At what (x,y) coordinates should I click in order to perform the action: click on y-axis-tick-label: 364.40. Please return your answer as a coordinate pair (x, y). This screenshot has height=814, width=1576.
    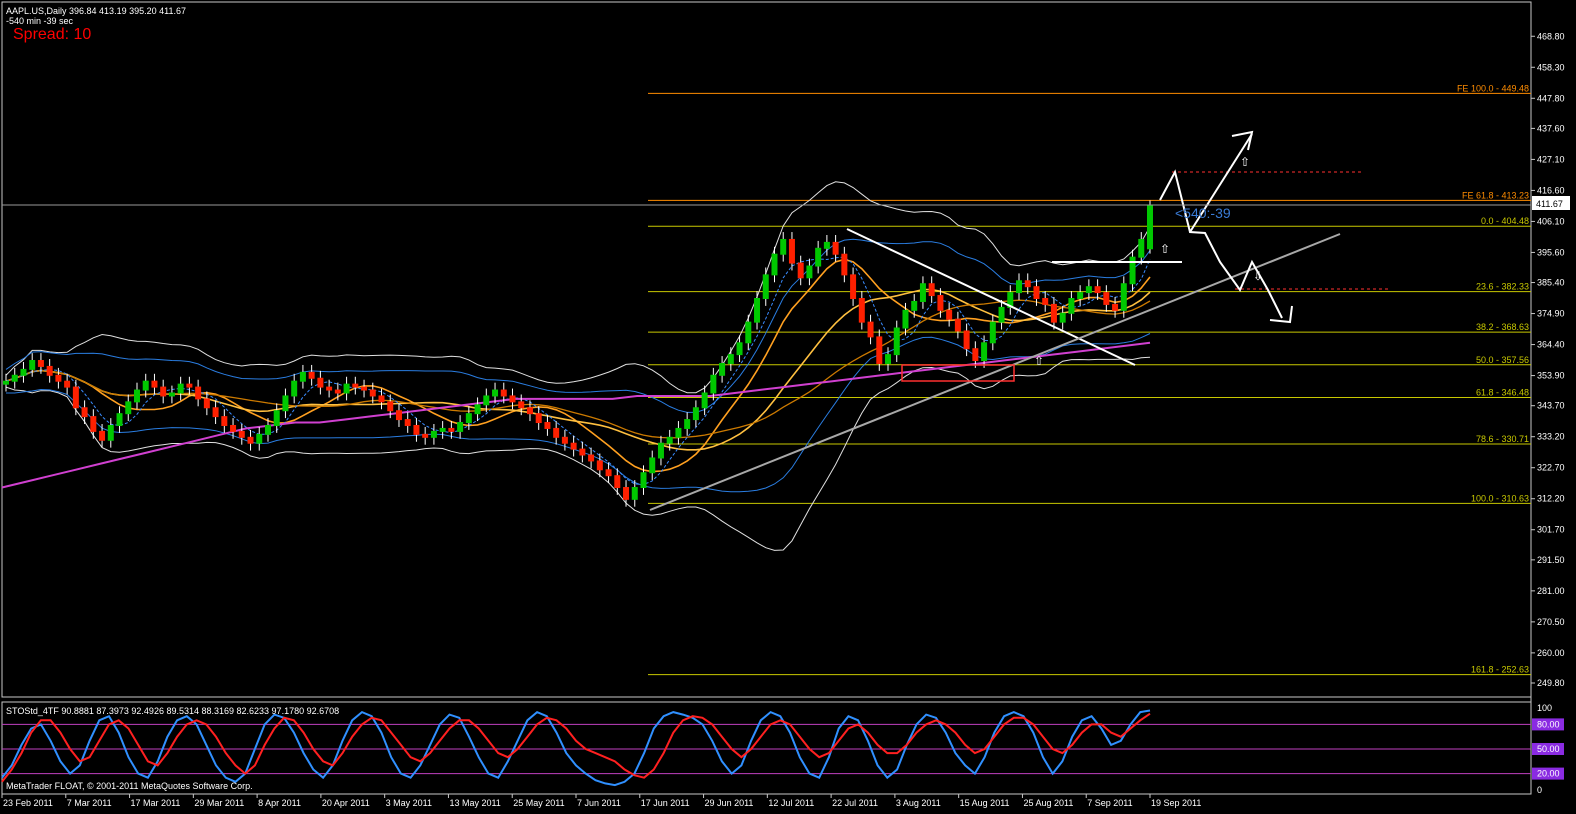
    Looking at the image, I should click on (1551, 345).